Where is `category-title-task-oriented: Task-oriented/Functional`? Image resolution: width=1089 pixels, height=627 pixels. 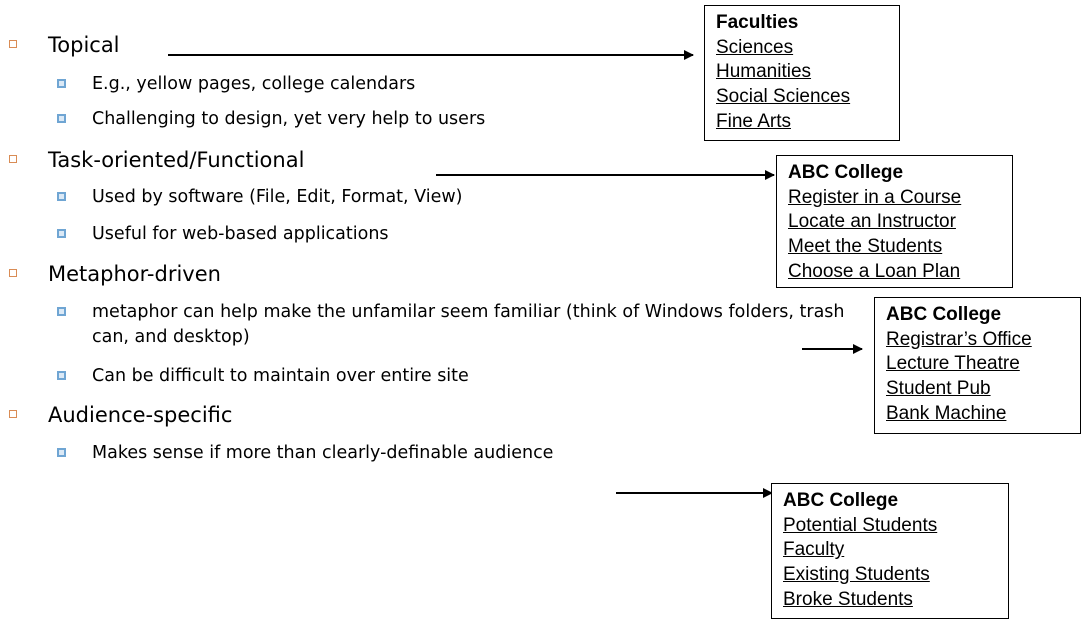
category-title-task-oriented: Task-oriented/Functional is located at coordinates (176, 160).